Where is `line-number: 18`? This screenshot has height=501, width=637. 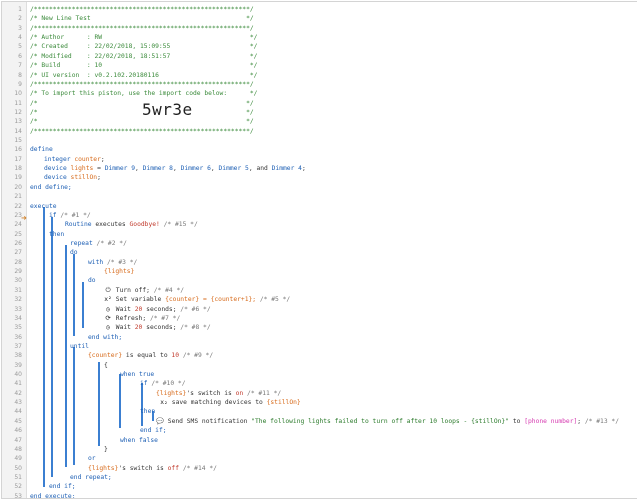
line-number: 18 is located at coordinates (18, 169).